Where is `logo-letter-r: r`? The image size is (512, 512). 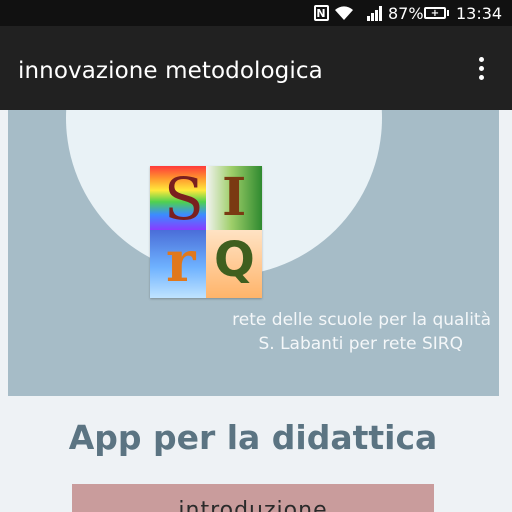 logo-letter-r: r is located at coordinates (181, 262).